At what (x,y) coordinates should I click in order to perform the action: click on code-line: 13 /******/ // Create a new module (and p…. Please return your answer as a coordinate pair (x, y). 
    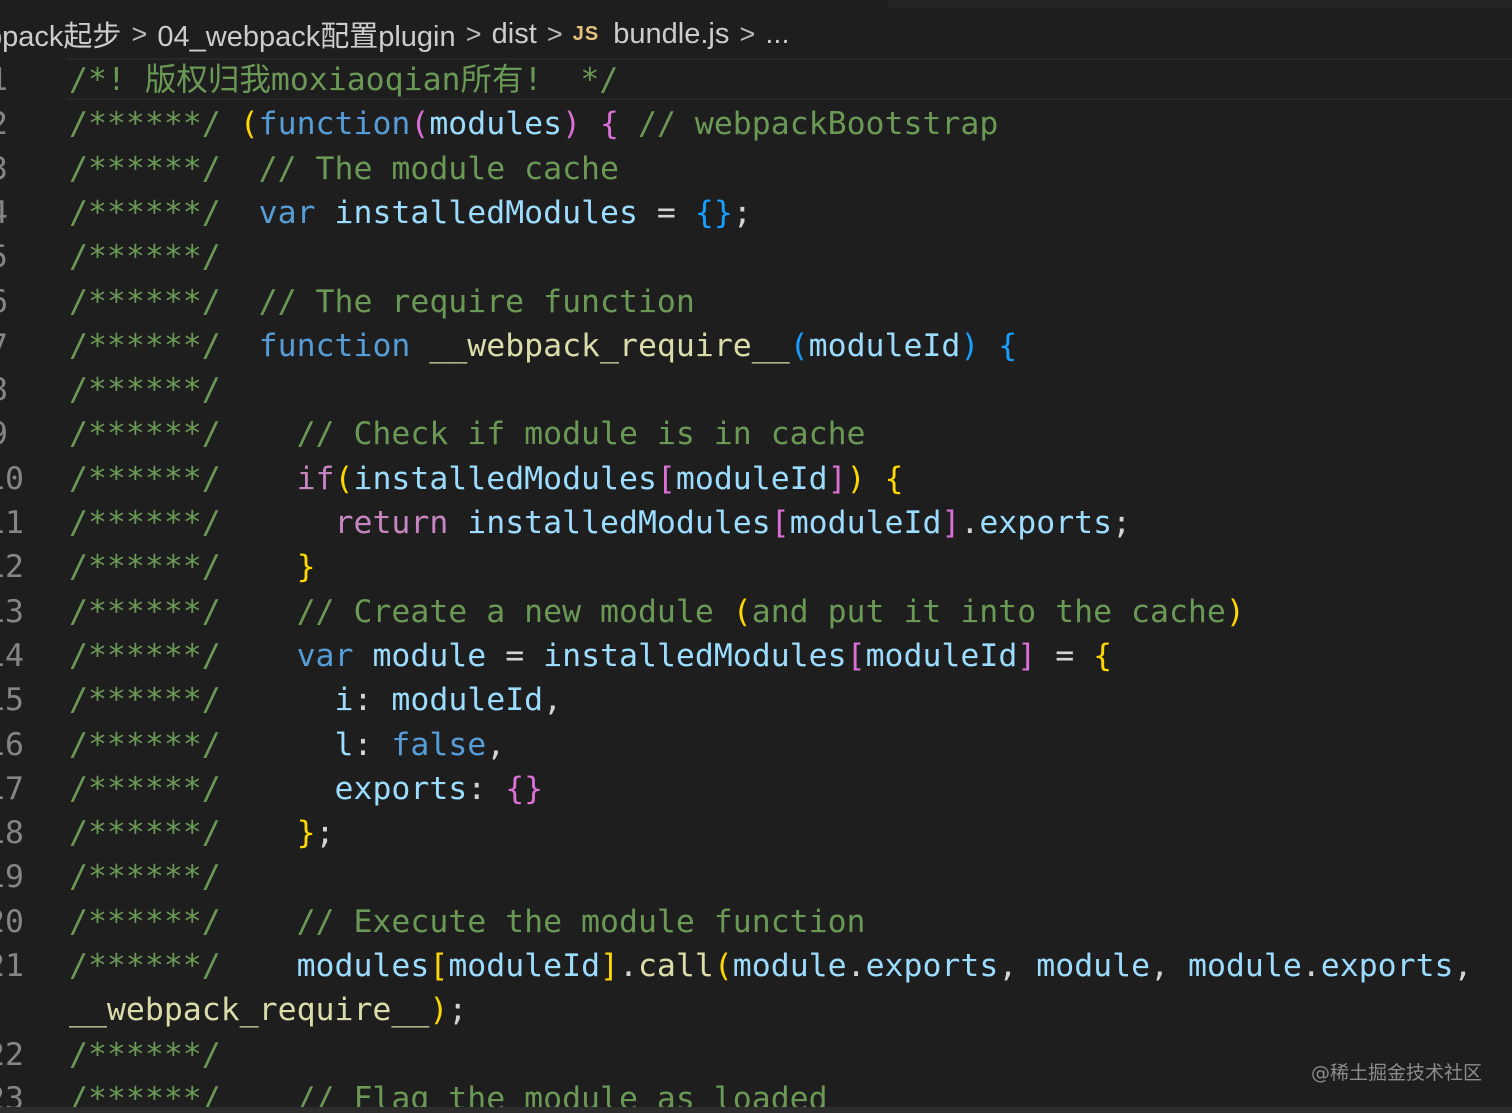
    Looking at the image, I should click on (756, 612).